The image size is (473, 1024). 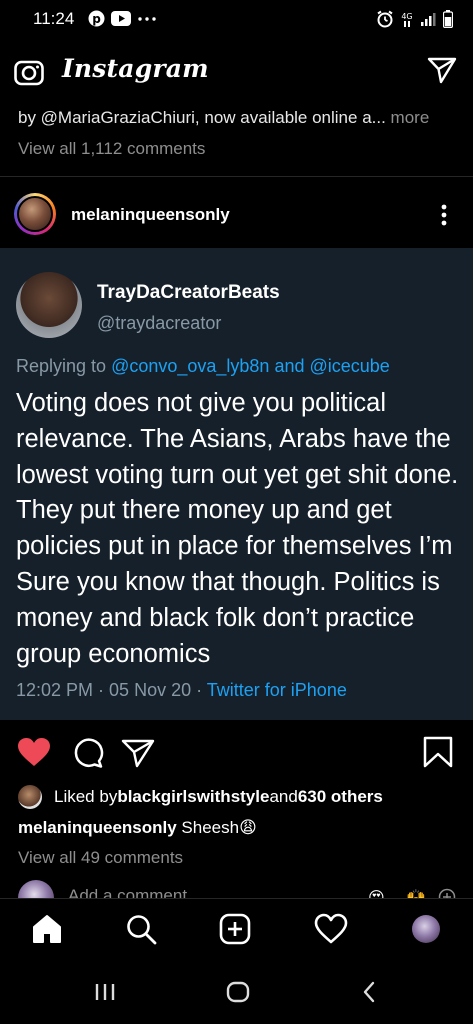 I want to click on post-divider, so click(x=236, y=176).